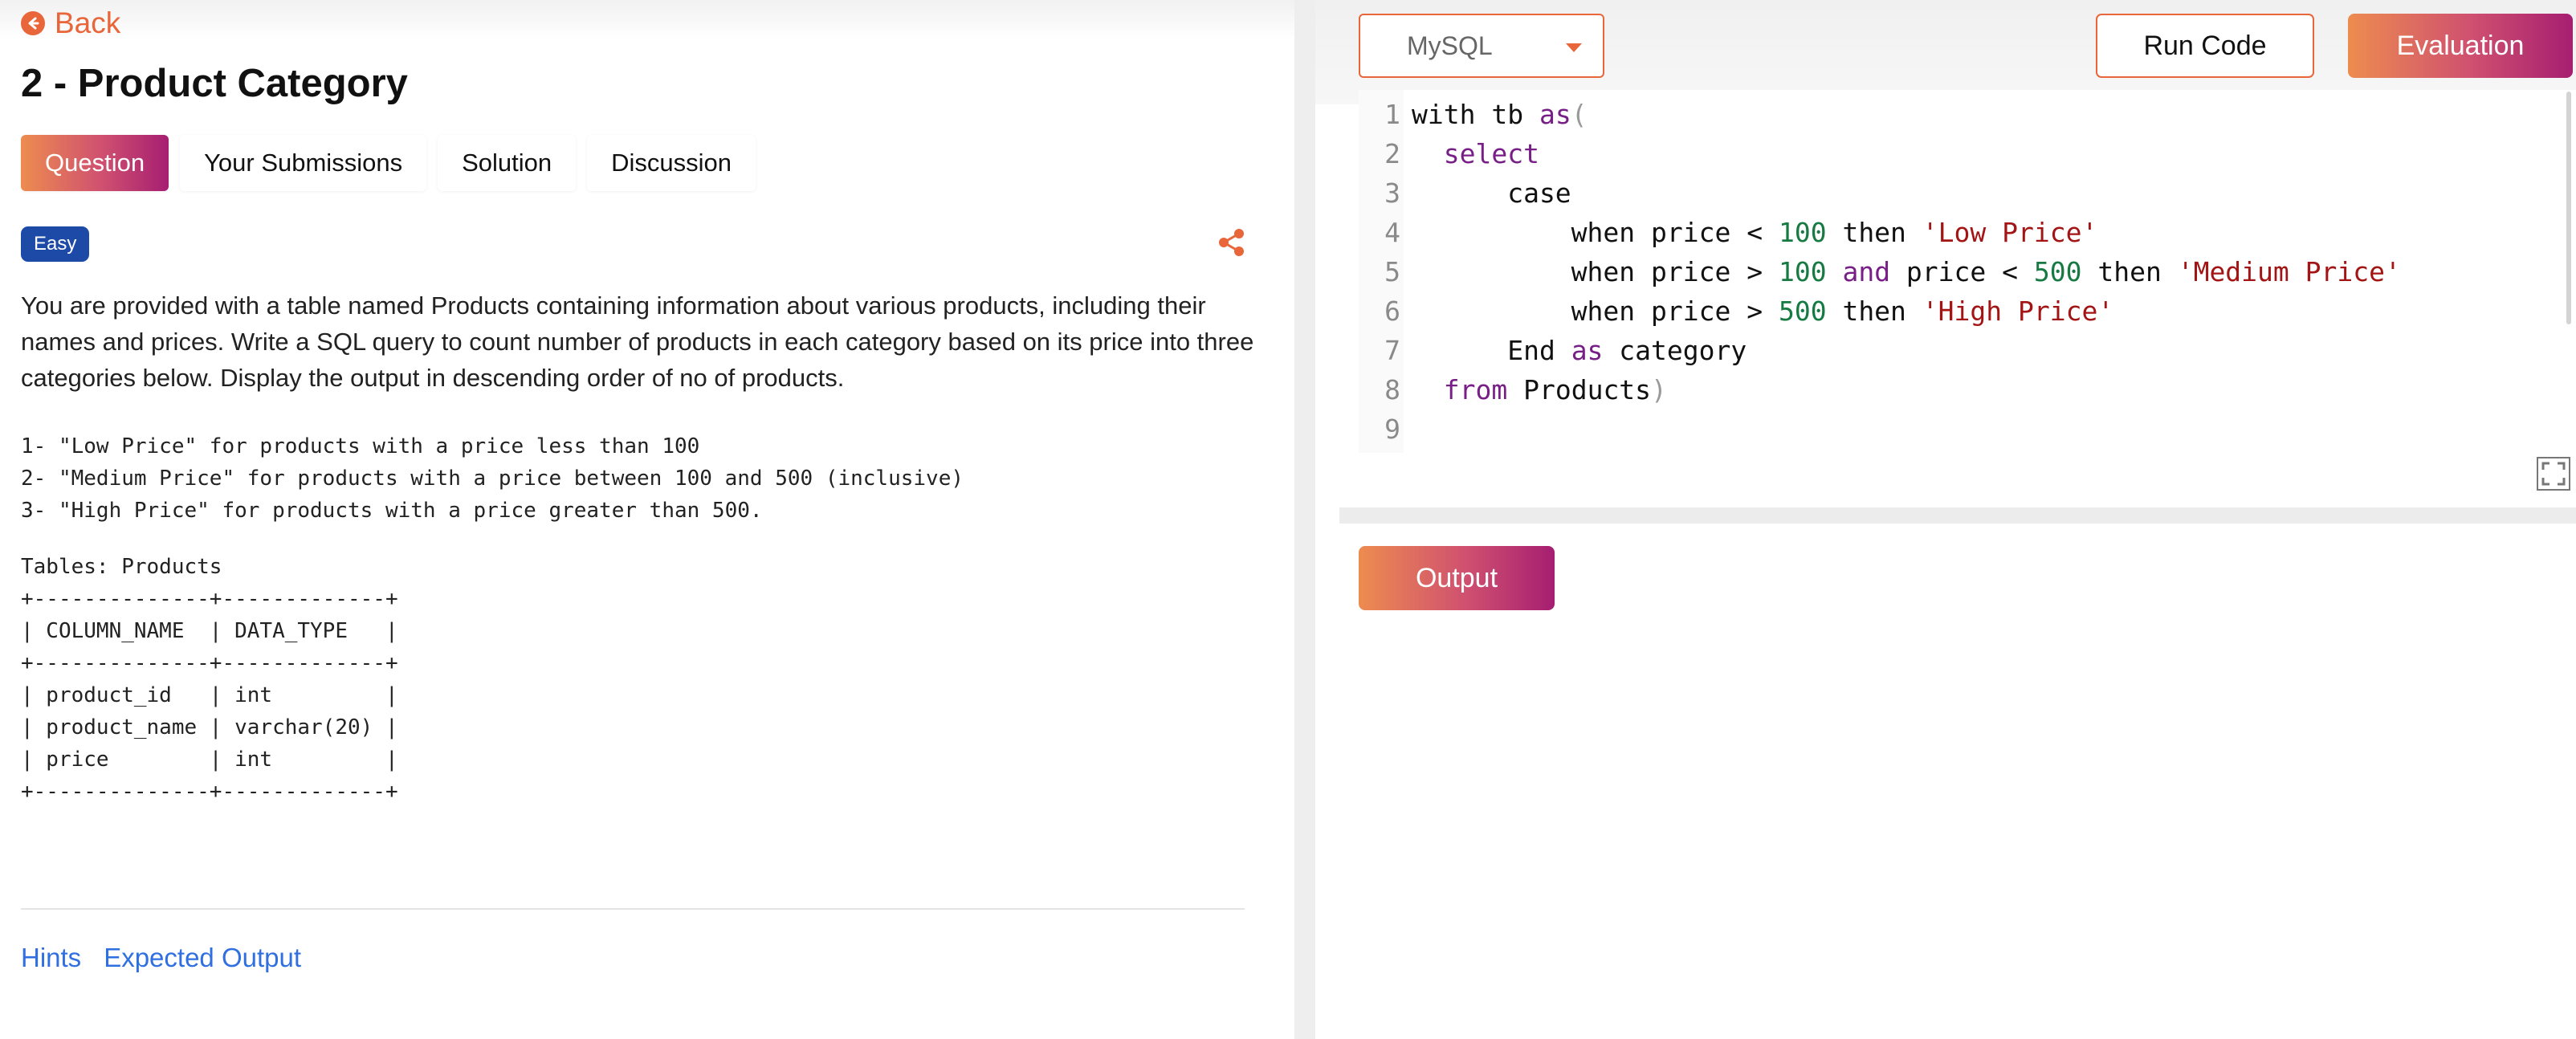 This screenshot has width=2576, height=1039. Describe the element at coordinates (647, 20) in the screenshot. I see `header-shade` at that location.